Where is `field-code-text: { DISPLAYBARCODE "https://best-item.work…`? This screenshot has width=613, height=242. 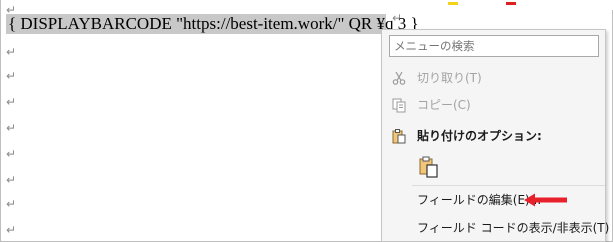 field-code-text: { DISPLAYBARCODE "https://best-item.work… is located at coordinates (212, 24).